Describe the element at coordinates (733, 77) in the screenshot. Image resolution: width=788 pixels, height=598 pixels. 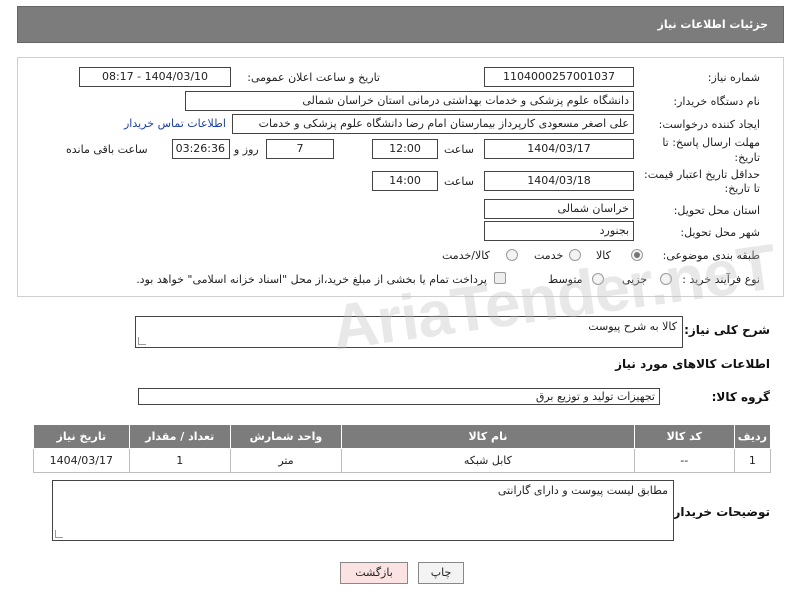
I see `need-number-label: شماره نیاز:` at that location.